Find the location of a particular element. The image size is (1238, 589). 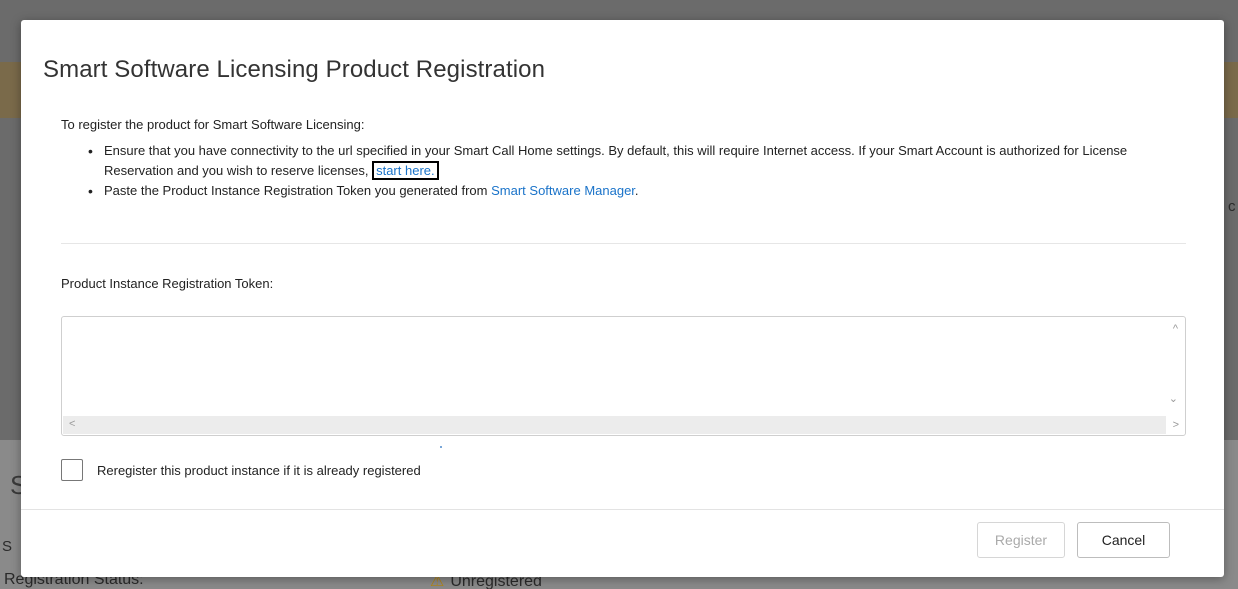

horizontal-scrollbar: < is located at coordinates (615, 425).